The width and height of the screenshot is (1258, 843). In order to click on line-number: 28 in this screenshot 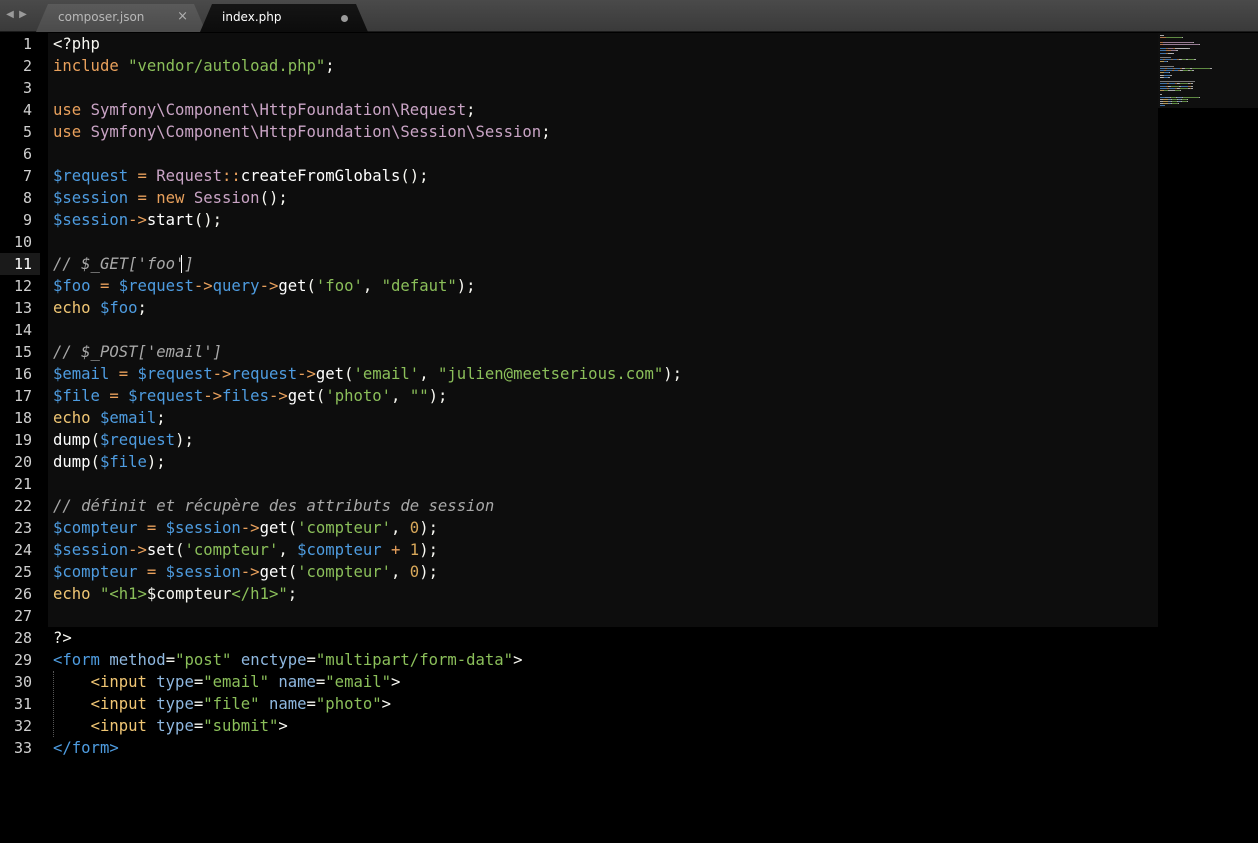, I will do `click(22, 638)`.